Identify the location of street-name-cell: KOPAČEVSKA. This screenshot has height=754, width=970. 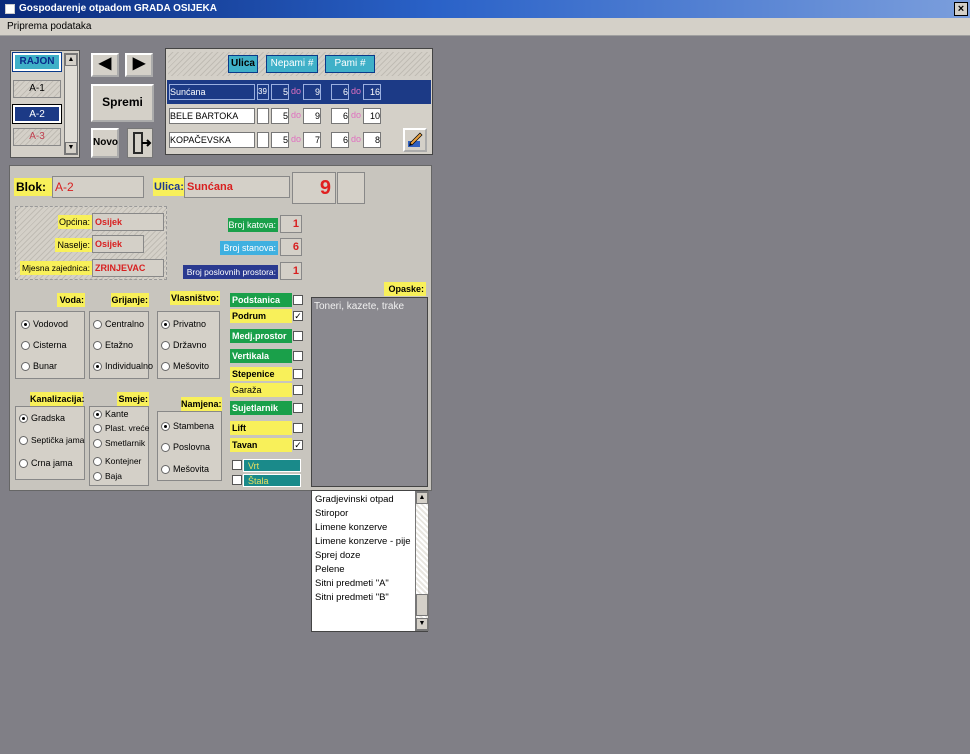
(212, 140).